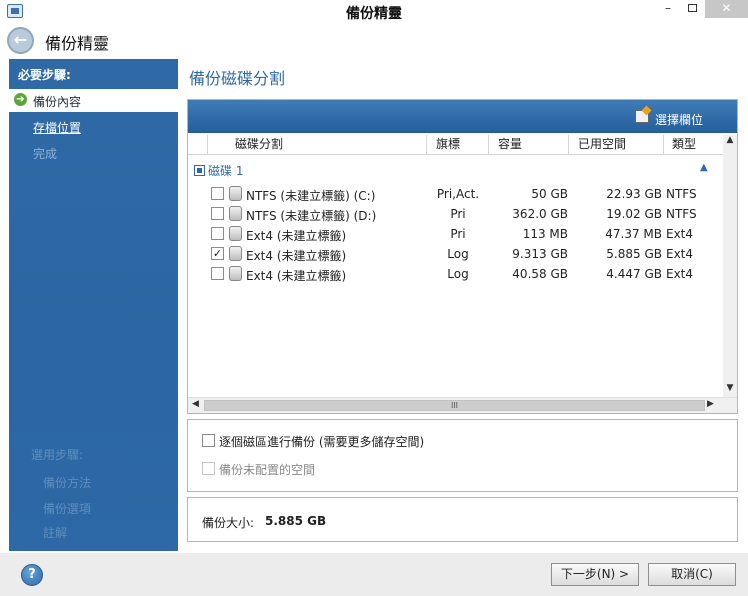 The image size is (748, 596). I want to click on columns-icon, so click(642, 116).